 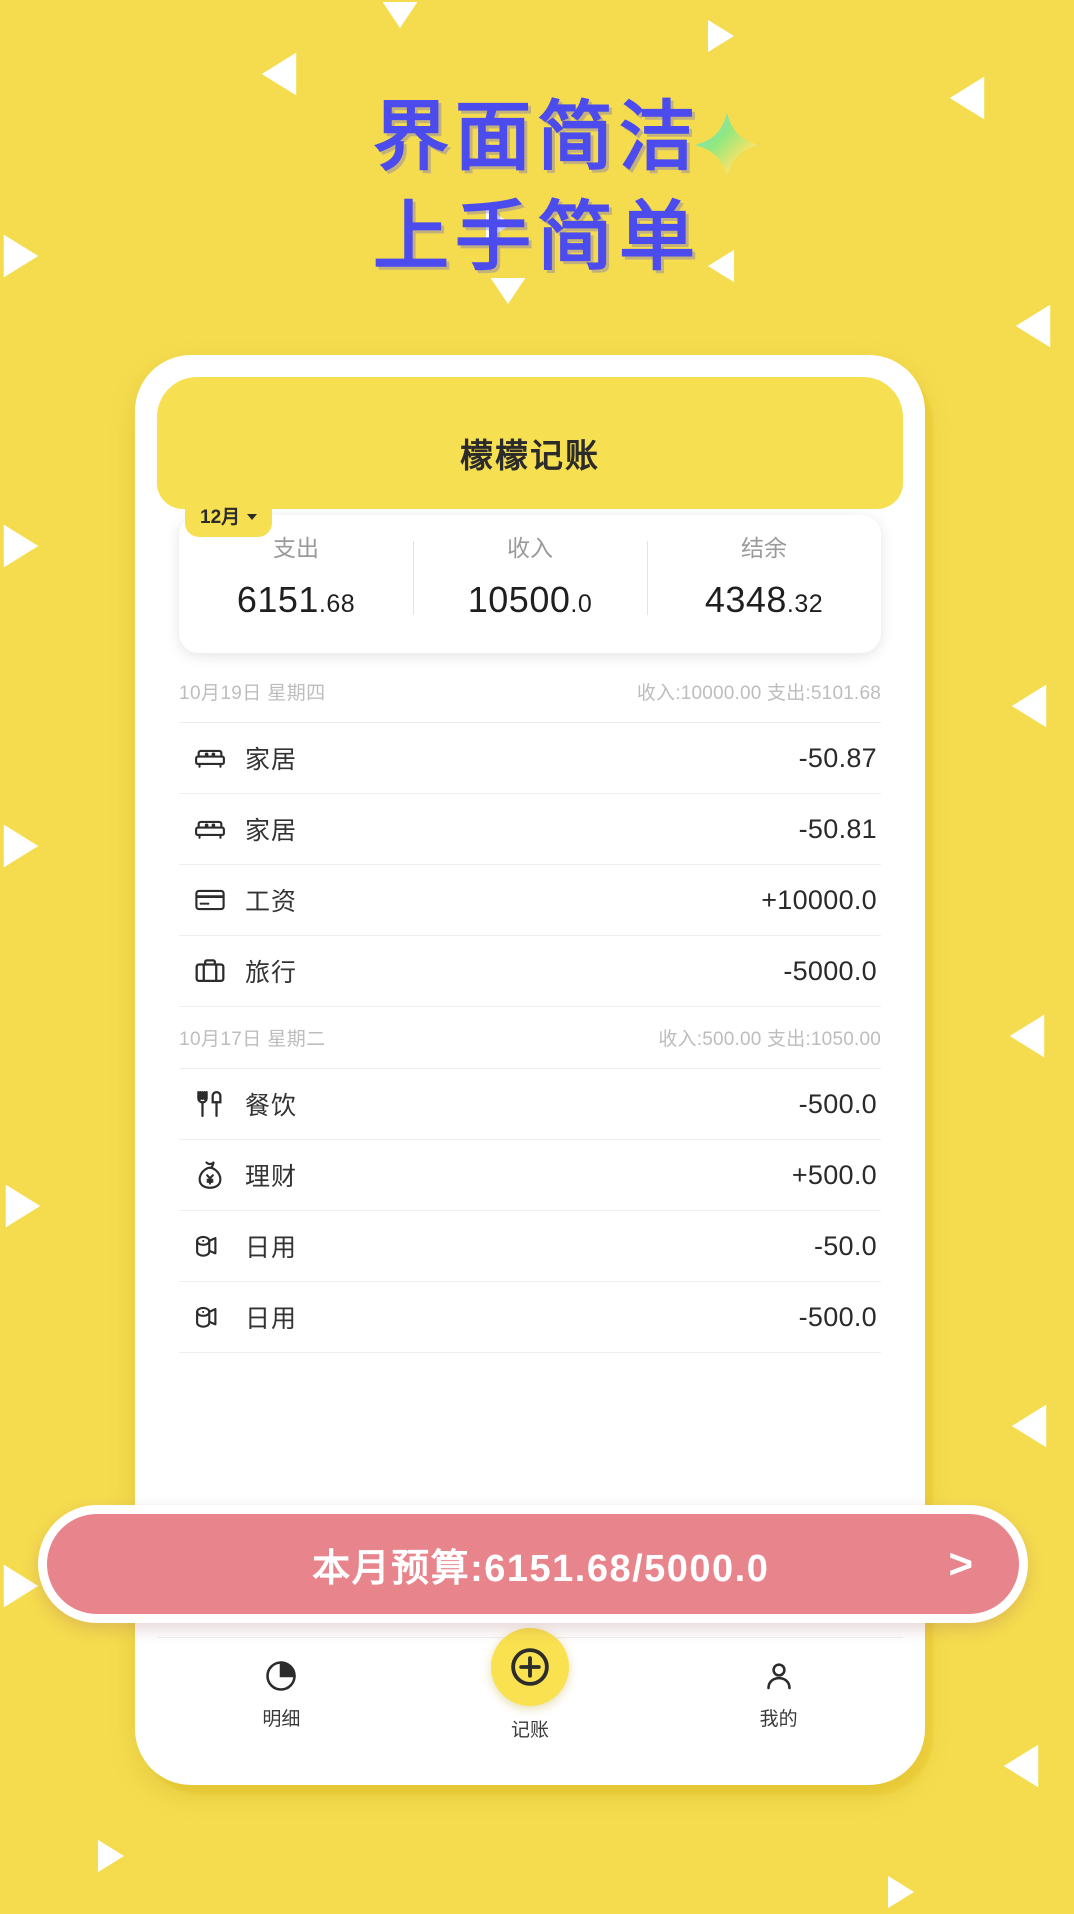 What do you see at coordinates (210, 1175) in the screenshot?
I see `money-bag-icon` at bounding box center [210, 1175].